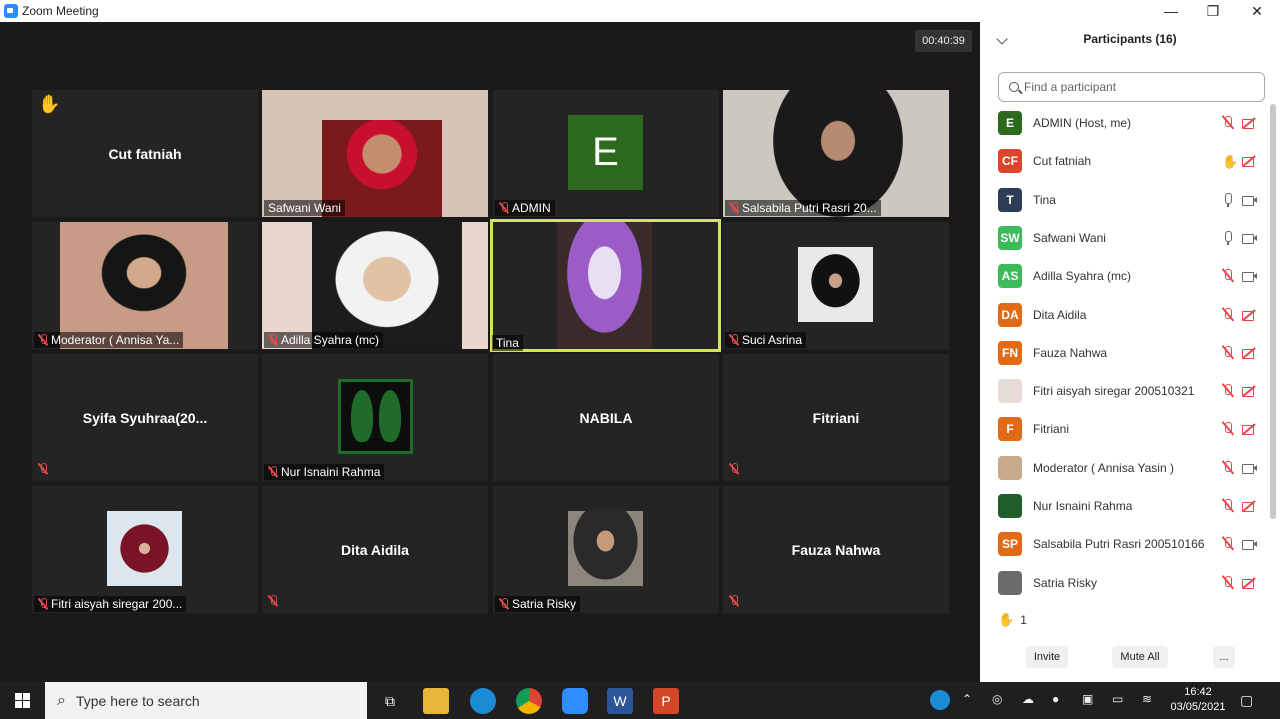  I want to click on start-button, so click(22, 700).